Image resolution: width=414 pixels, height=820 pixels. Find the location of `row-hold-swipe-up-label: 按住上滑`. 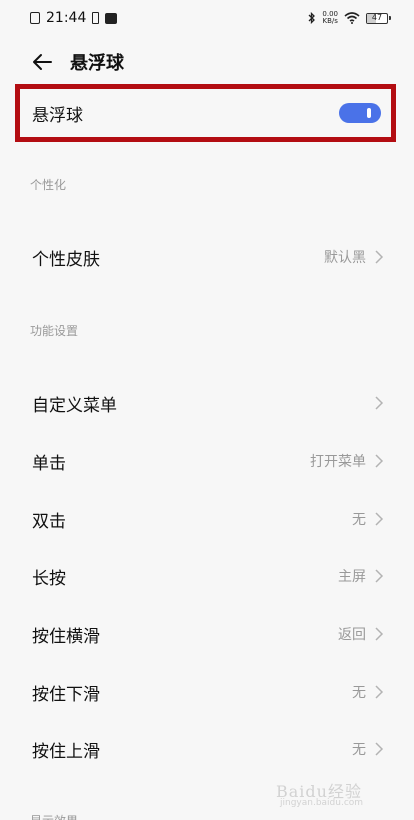

row-hold-swipe-up-label: 按住上滑 is located at coordinates (66, 751).